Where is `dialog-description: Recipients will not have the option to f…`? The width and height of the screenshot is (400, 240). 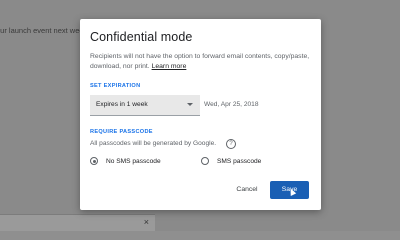
dialog-description: Recipients will not have the option to f… is located at coordinates (201, 62).